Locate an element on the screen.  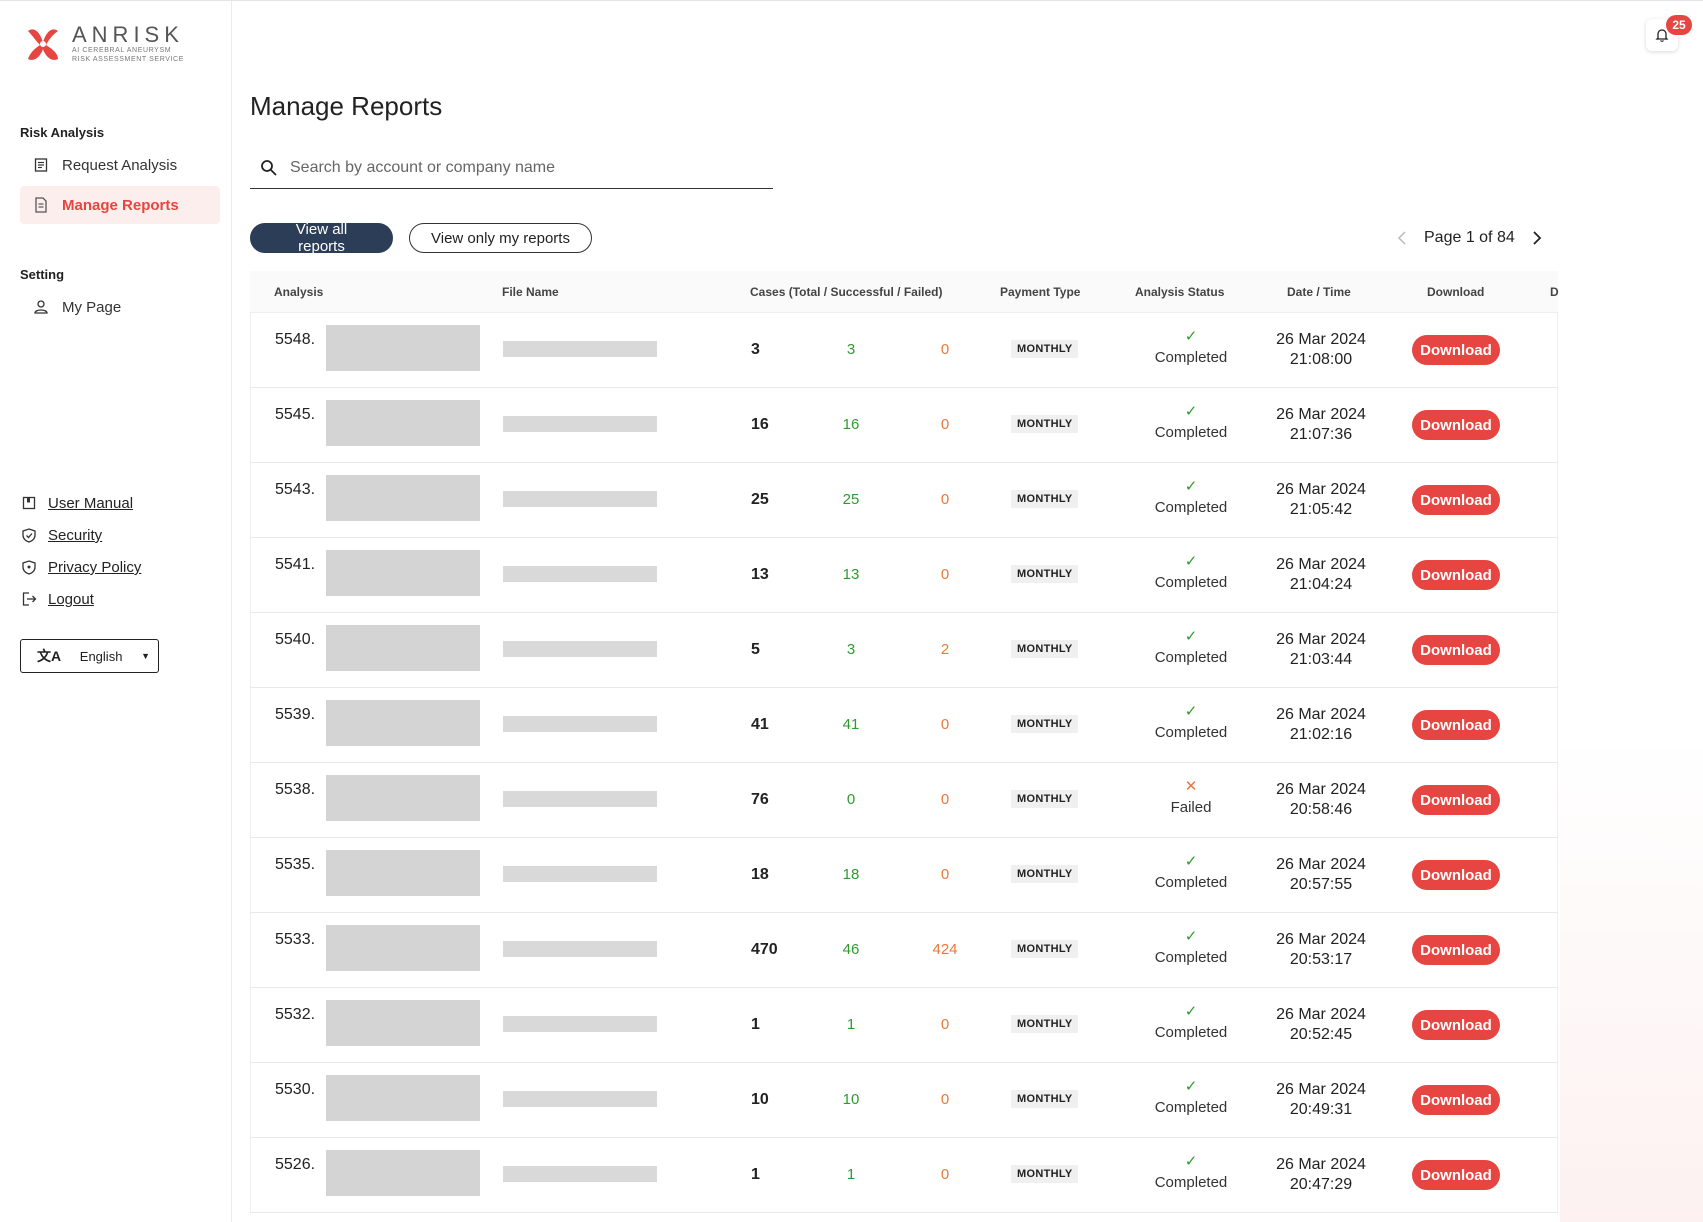
col-download: Download is located at coordinates (1456, 291).